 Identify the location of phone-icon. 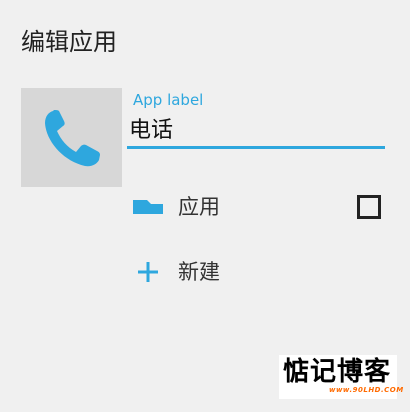
(72, 137).